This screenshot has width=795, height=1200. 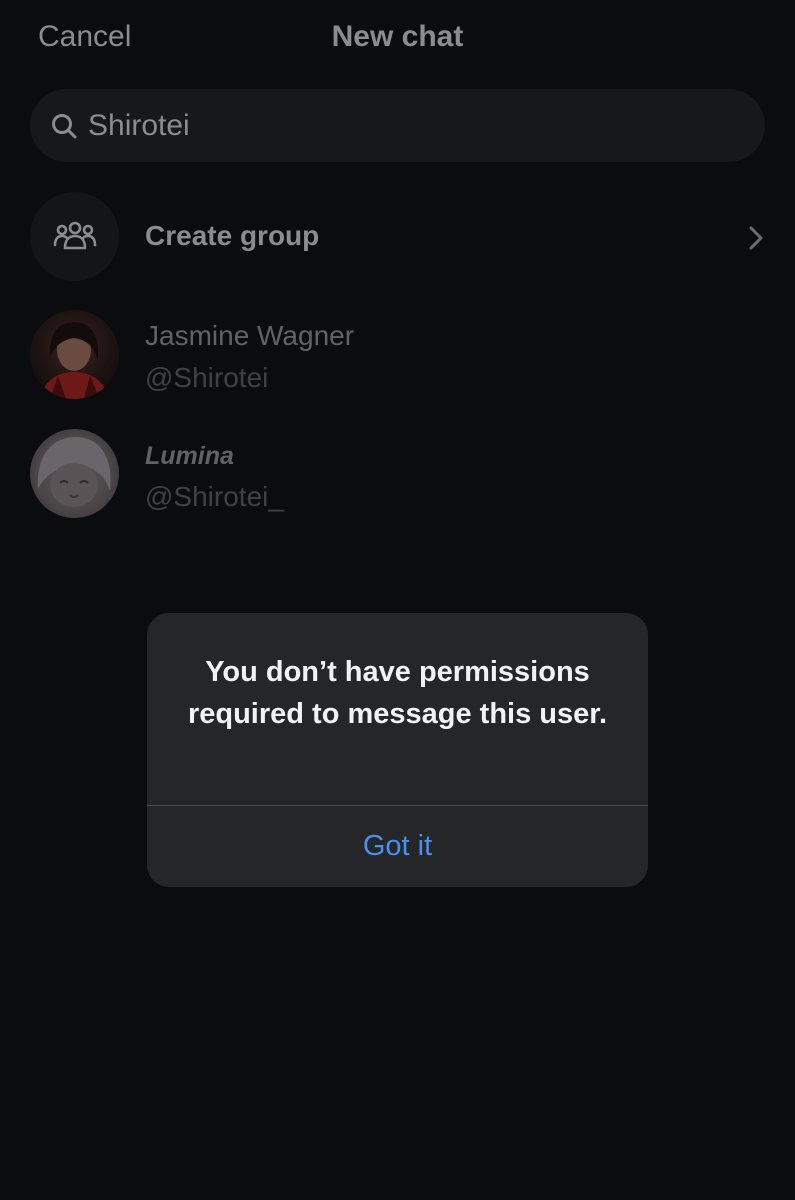 What do you see at coordinates (64, 126) in the screenshot?
I see `search-icon` at bounding box center [64, 126].